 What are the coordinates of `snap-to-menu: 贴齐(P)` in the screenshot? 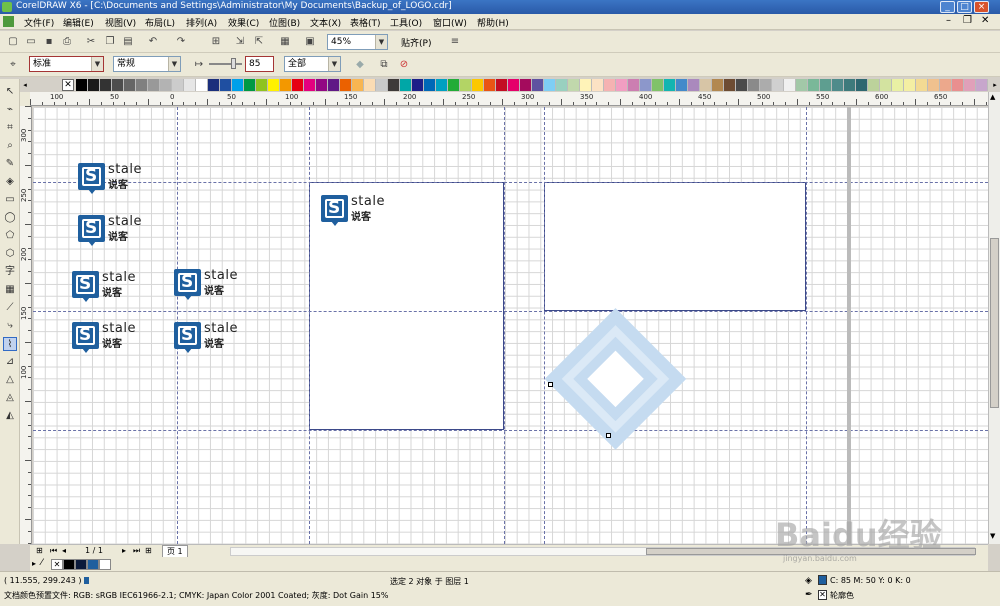 It's located at (416, 42).